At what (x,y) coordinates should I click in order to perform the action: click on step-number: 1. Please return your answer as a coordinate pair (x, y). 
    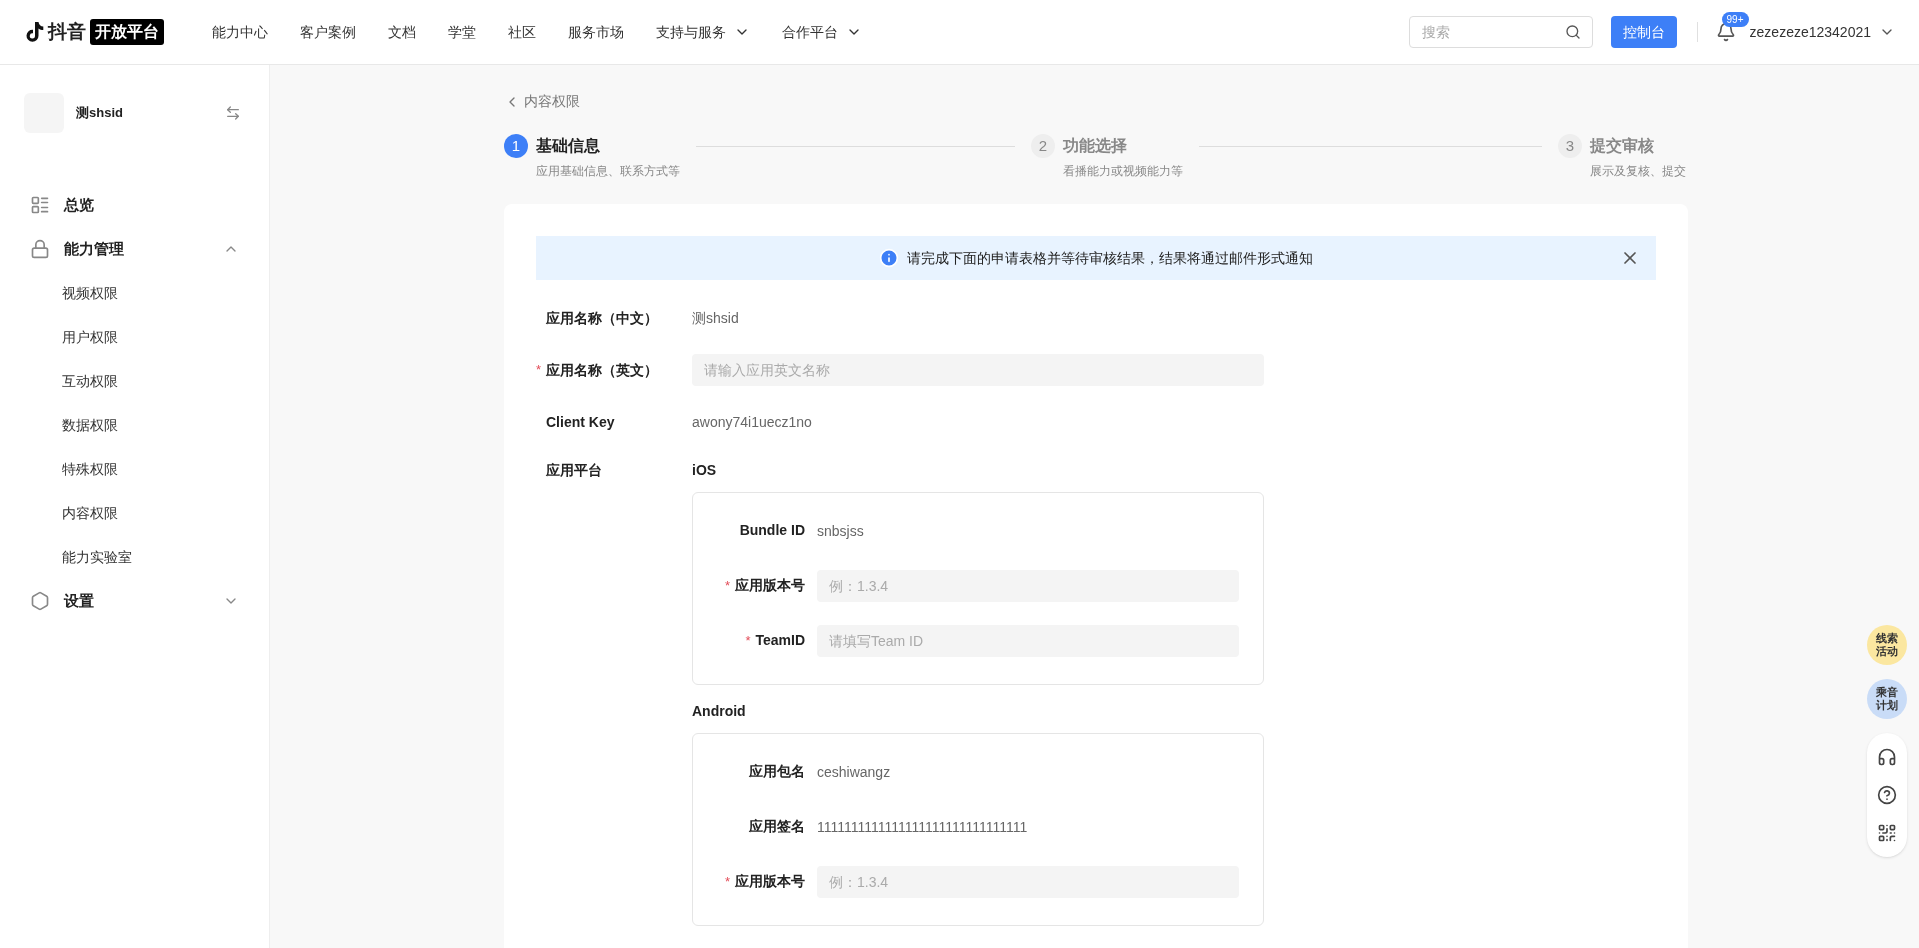
    Looking at the image, I should click on (516, 146).